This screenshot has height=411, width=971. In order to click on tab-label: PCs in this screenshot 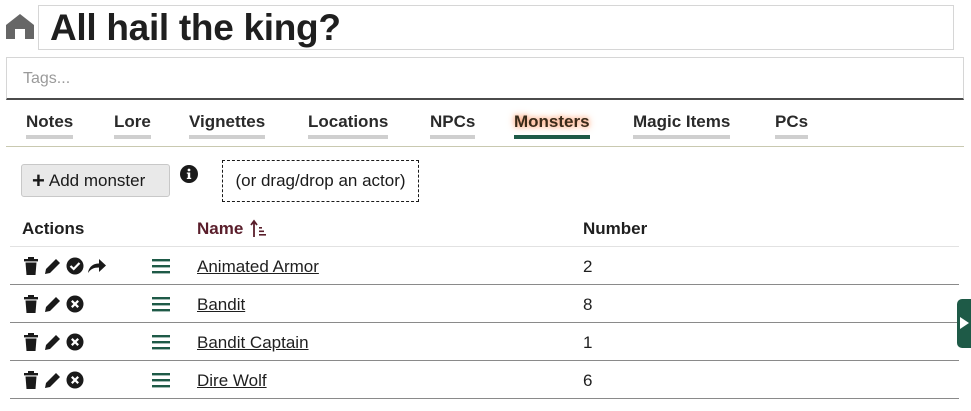, I will do `click(792, 121)`.